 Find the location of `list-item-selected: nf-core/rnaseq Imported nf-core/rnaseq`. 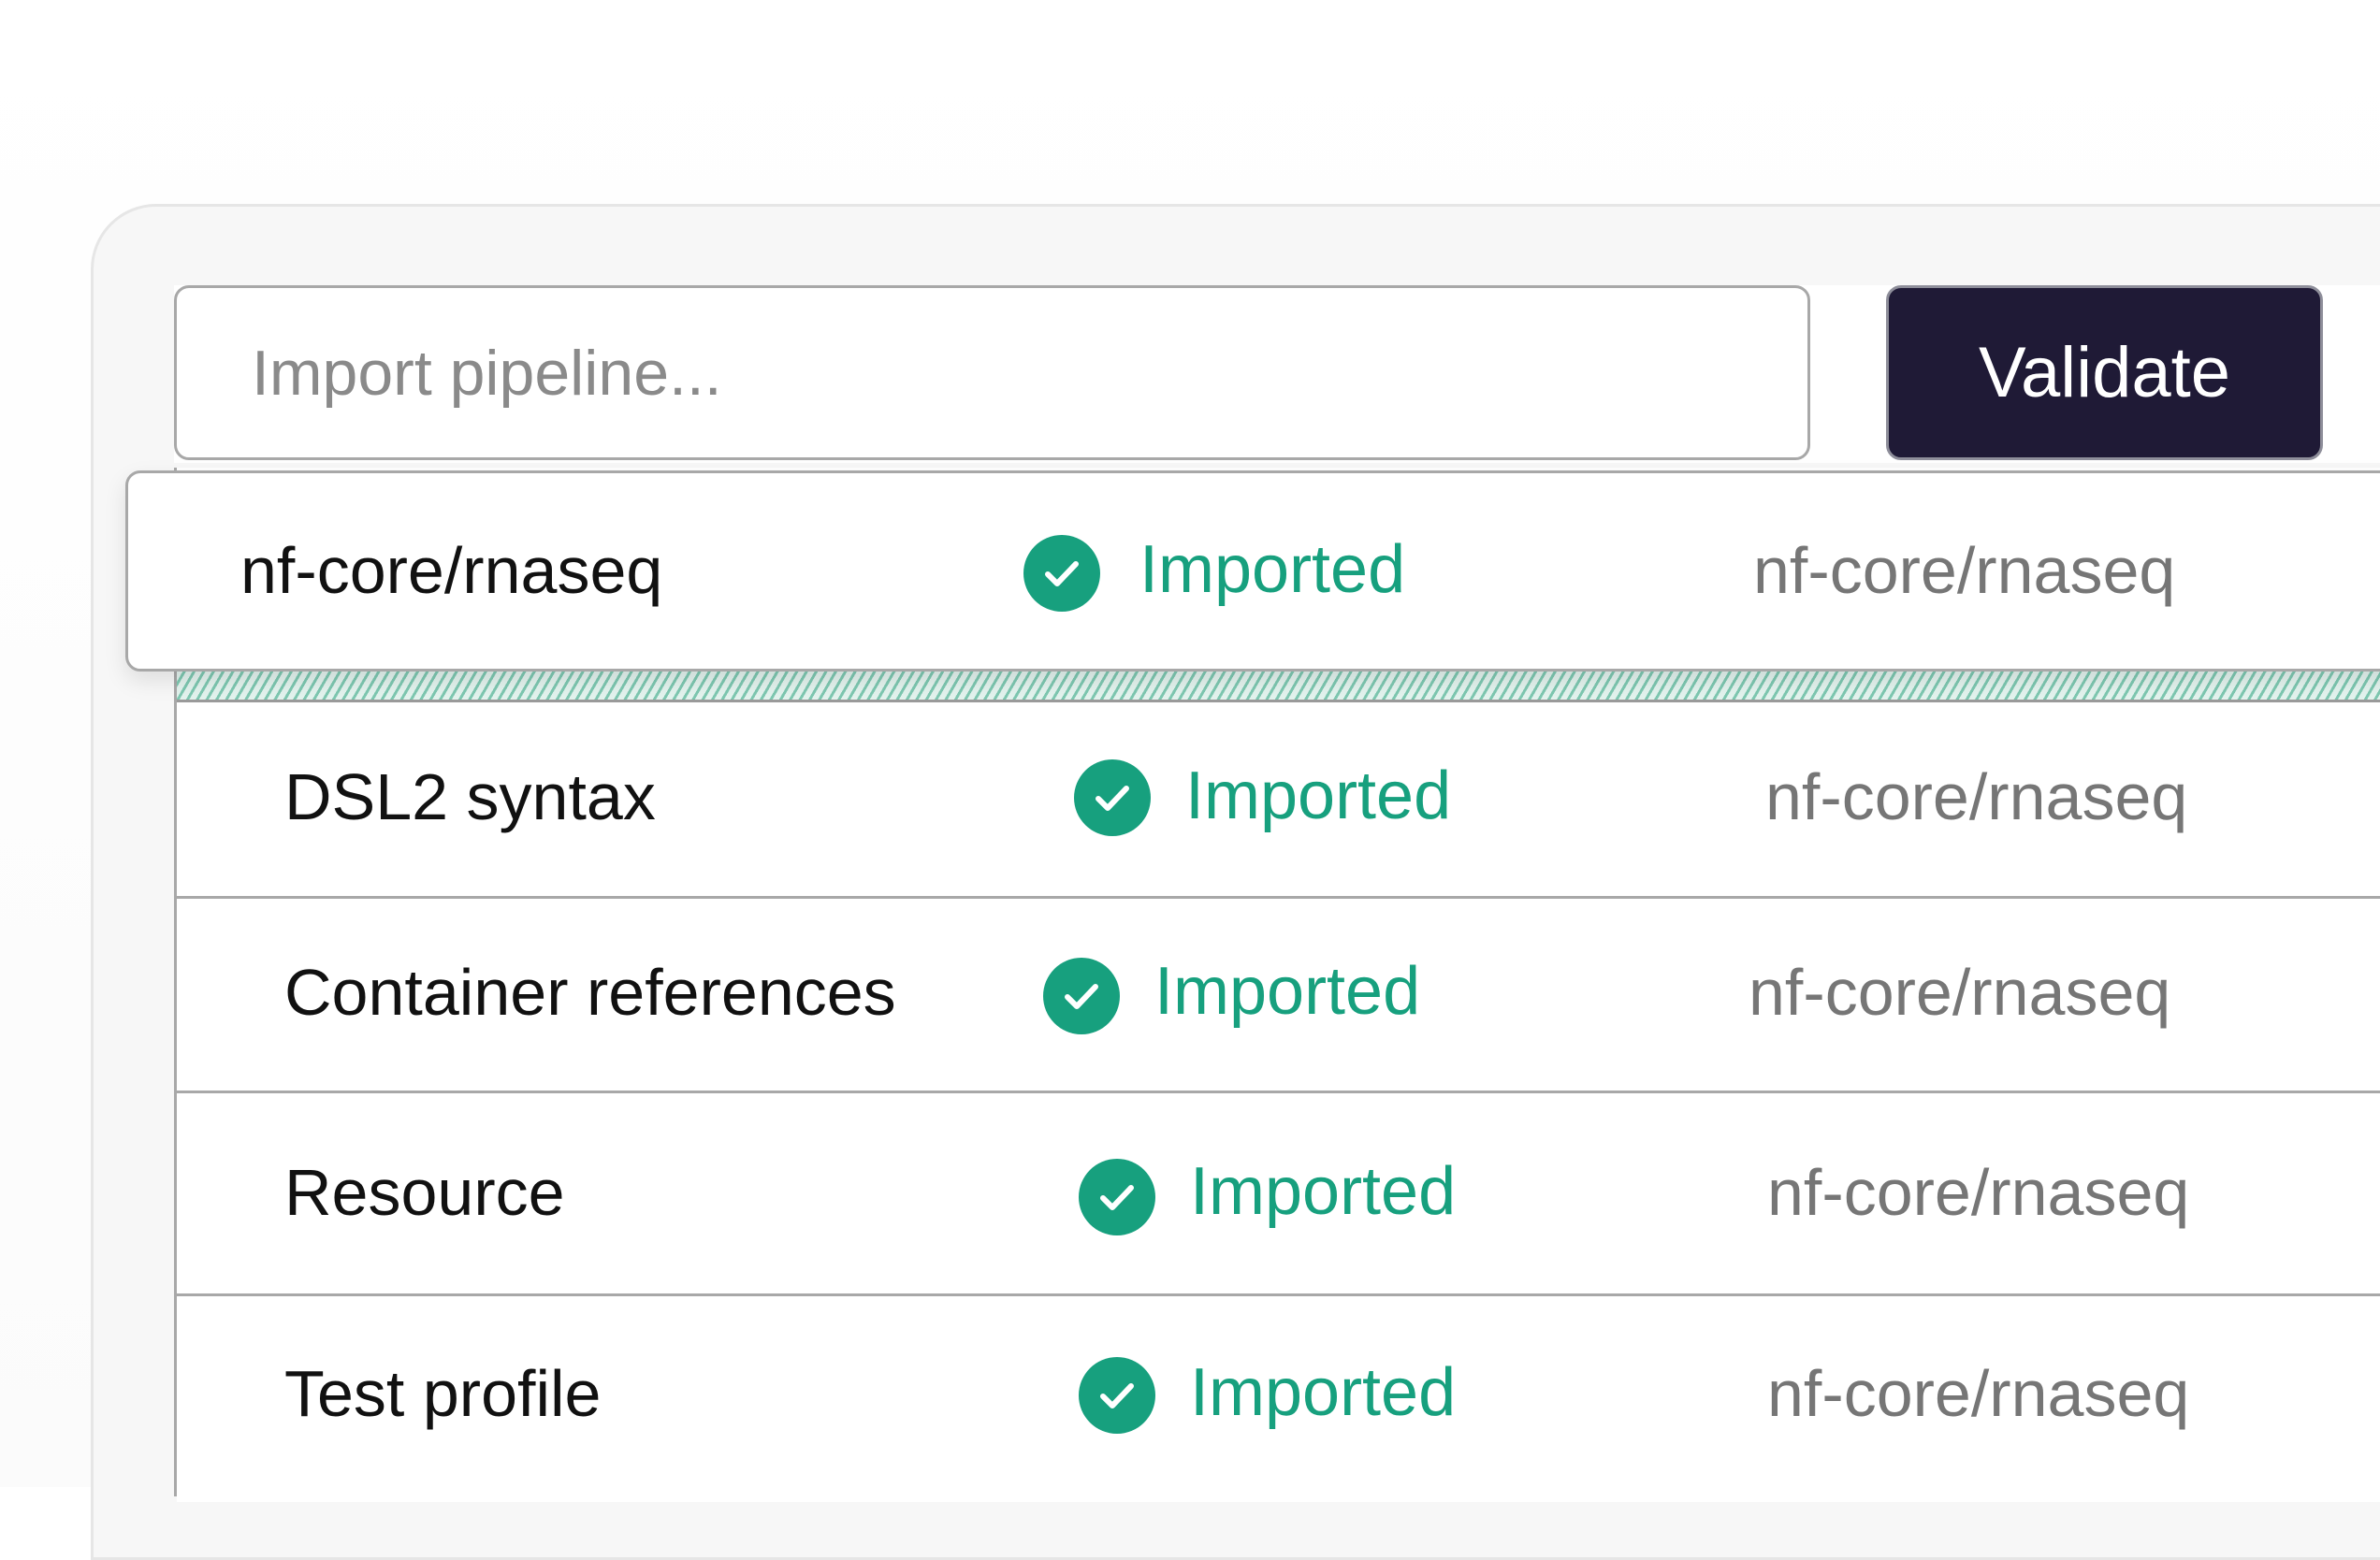

list-item-selected: nf-core/rnaseq Imported nf-core/rnaseq is located at coordinates (1252, 571).